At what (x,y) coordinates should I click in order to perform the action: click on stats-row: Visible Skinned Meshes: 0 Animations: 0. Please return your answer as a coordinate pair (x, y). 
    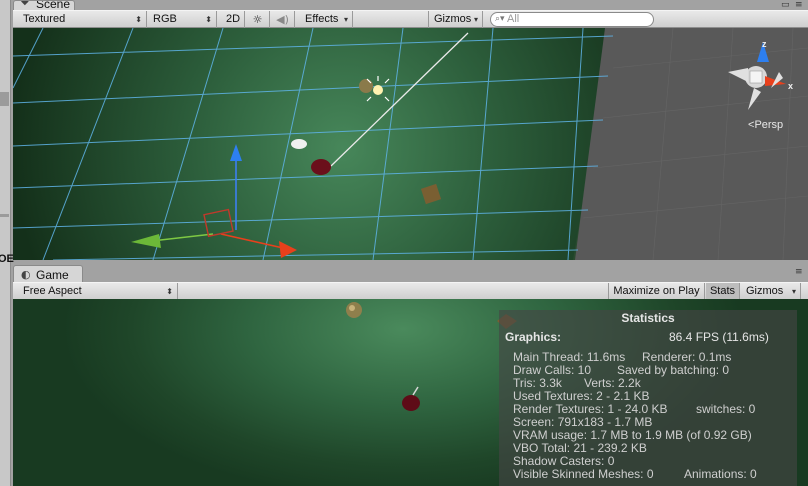
    Looking at the image, I should click on (635, 474).